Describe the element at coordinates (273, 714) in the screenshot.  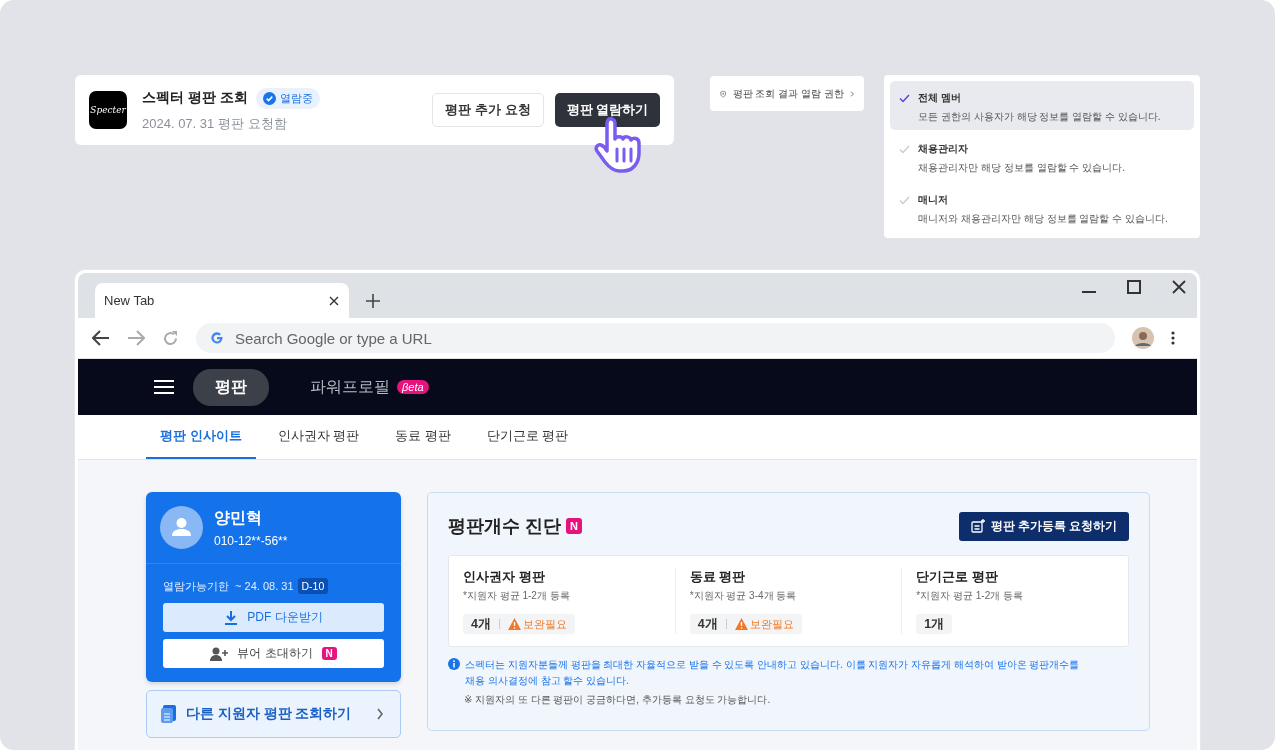
I see `other-candidate-button: 다른 지원자 평판 조회하기` at that location.